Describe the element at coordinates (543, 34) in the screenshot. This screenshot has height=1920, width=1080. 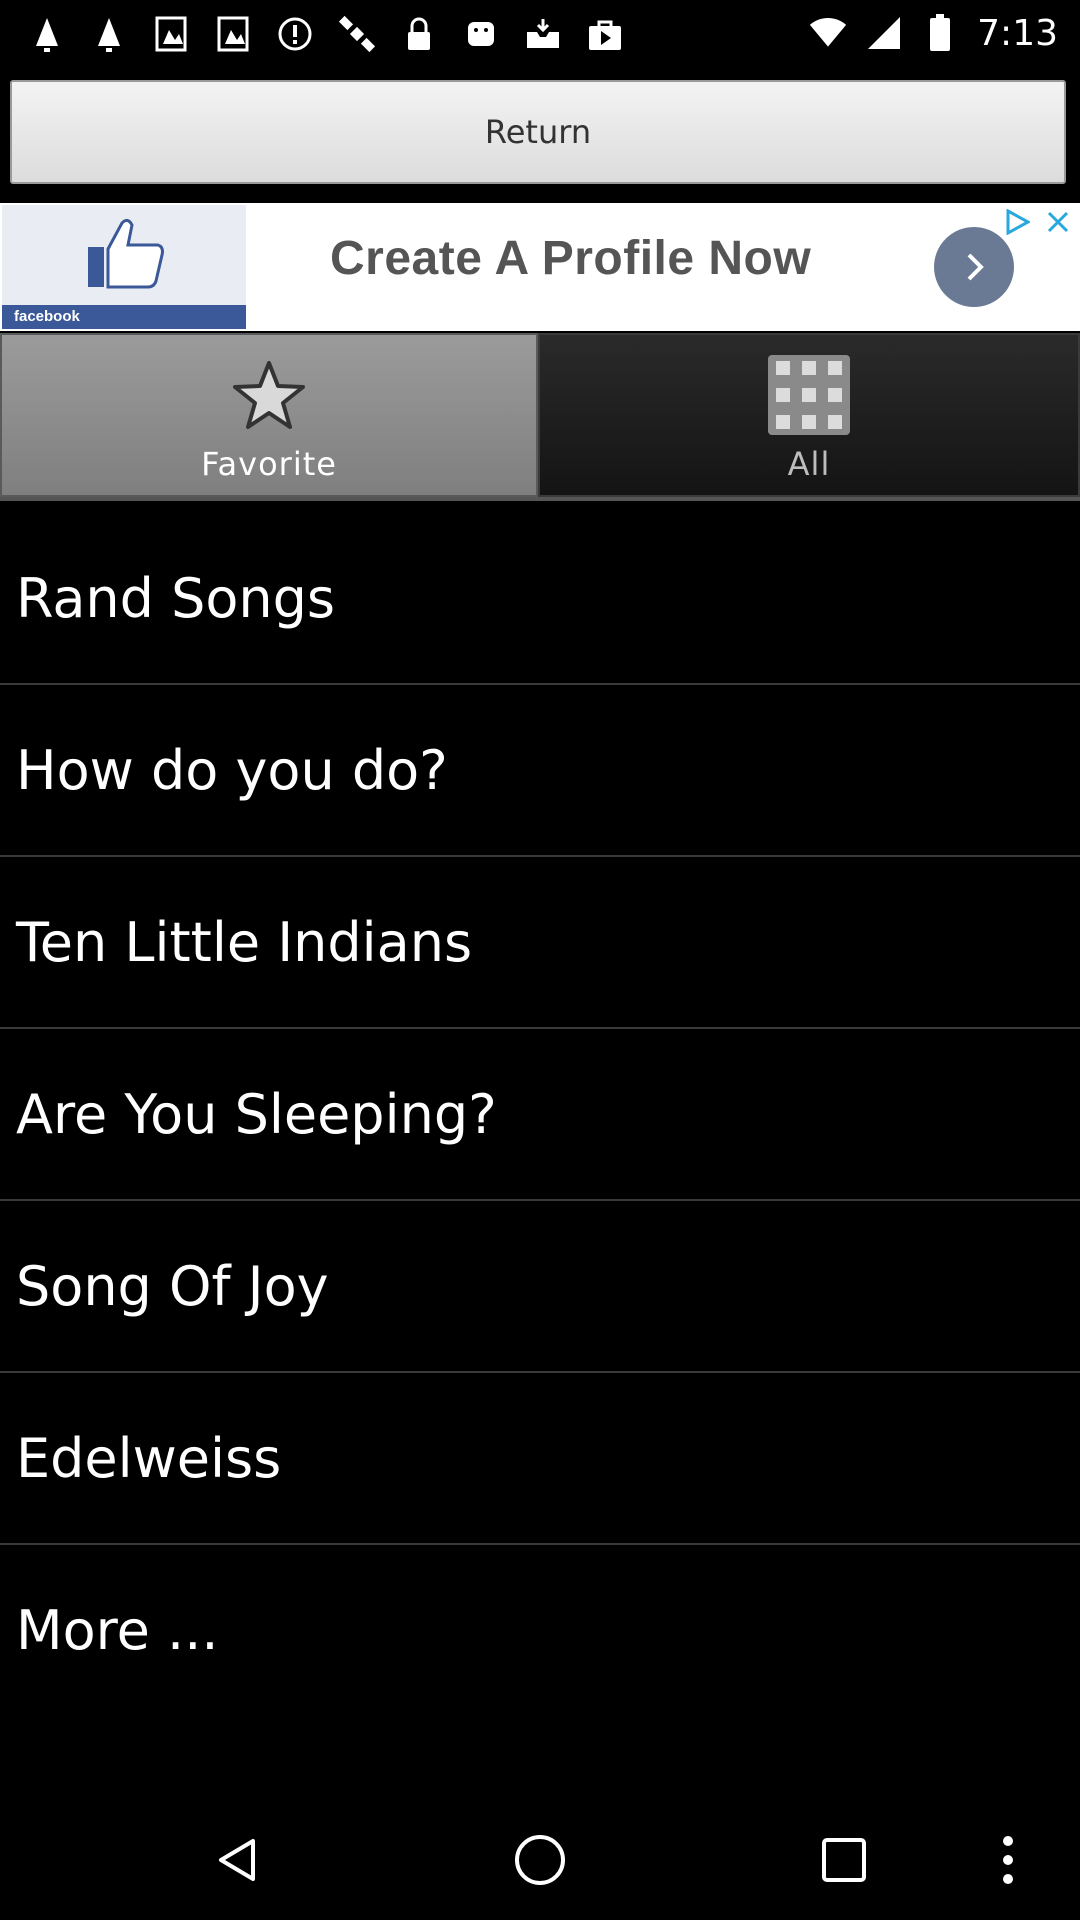
I see `inbox-icon` at that location.